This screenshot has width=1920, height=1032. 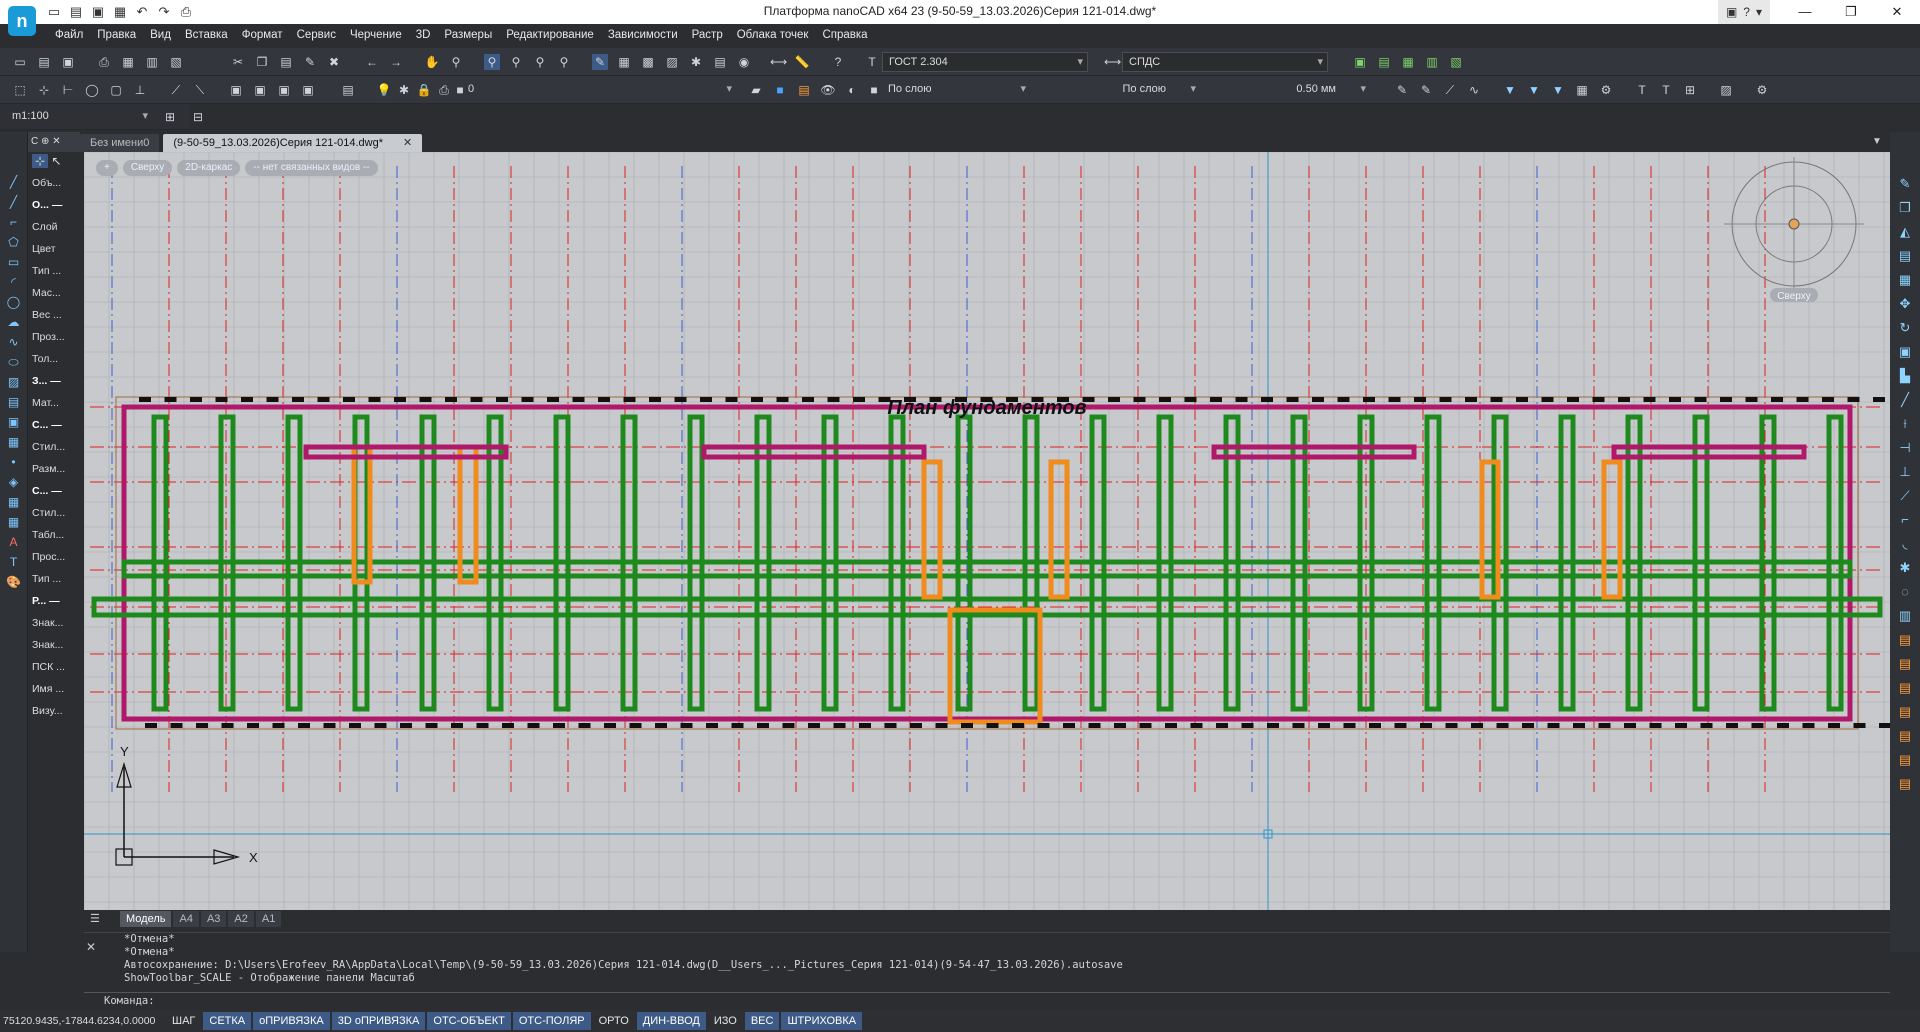 What do you see at coordinates (107, 168) in the screenshot?
I see `view-control-button: +` at bounding box center [107, 168].